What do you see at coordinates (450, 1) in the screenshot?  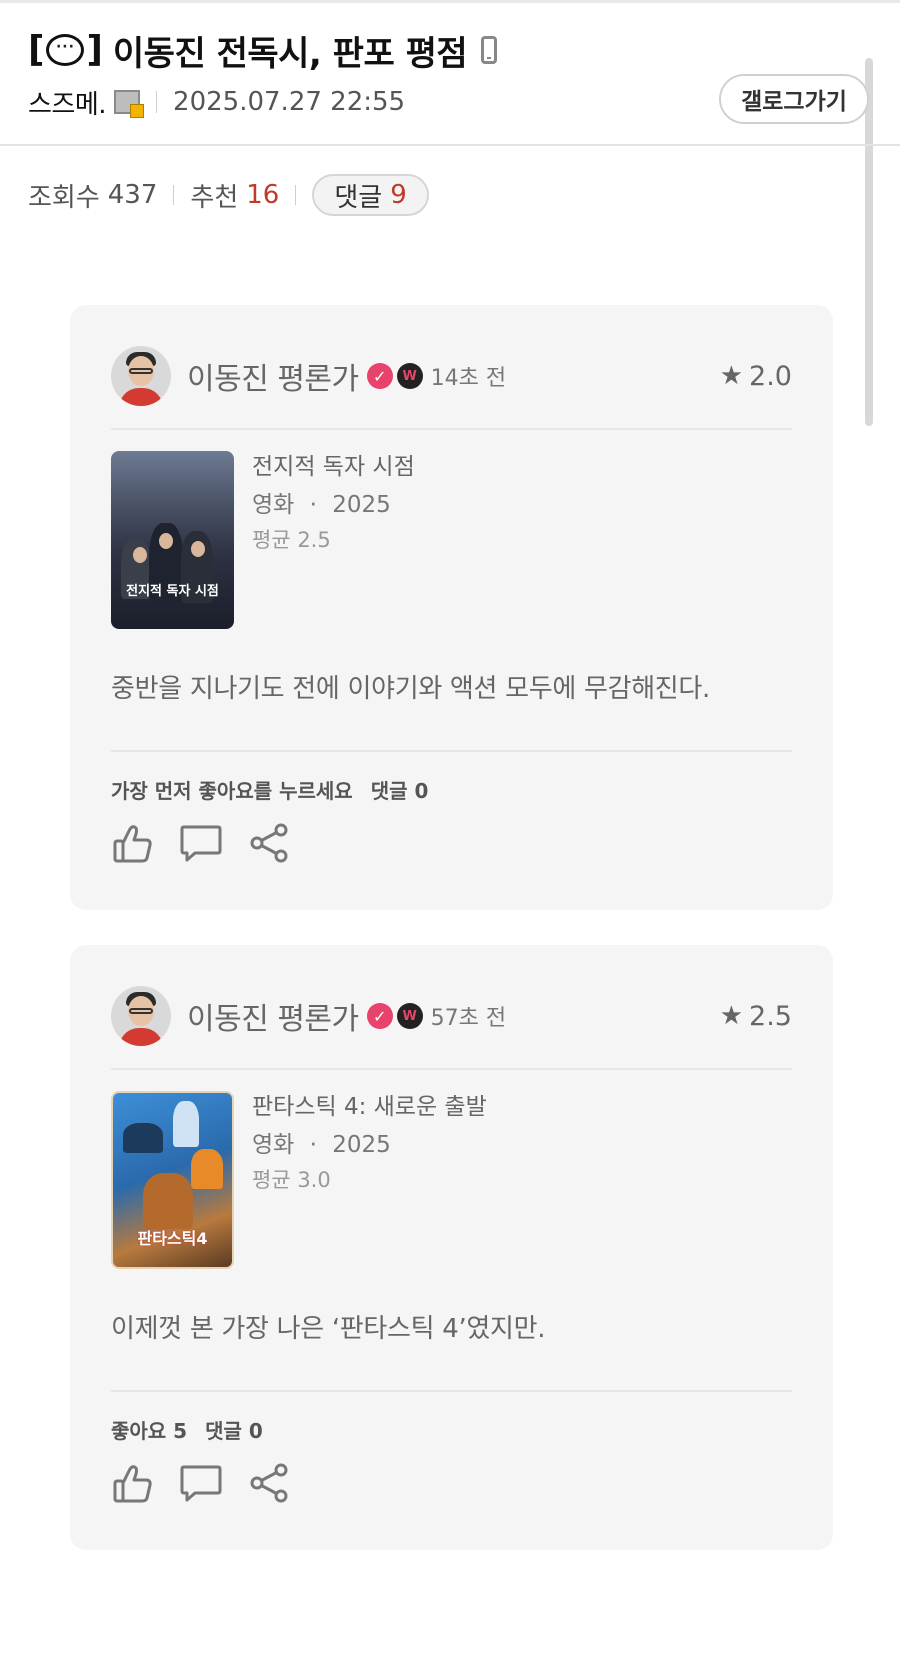 I see `top-border` at bounding box center [450, 1].